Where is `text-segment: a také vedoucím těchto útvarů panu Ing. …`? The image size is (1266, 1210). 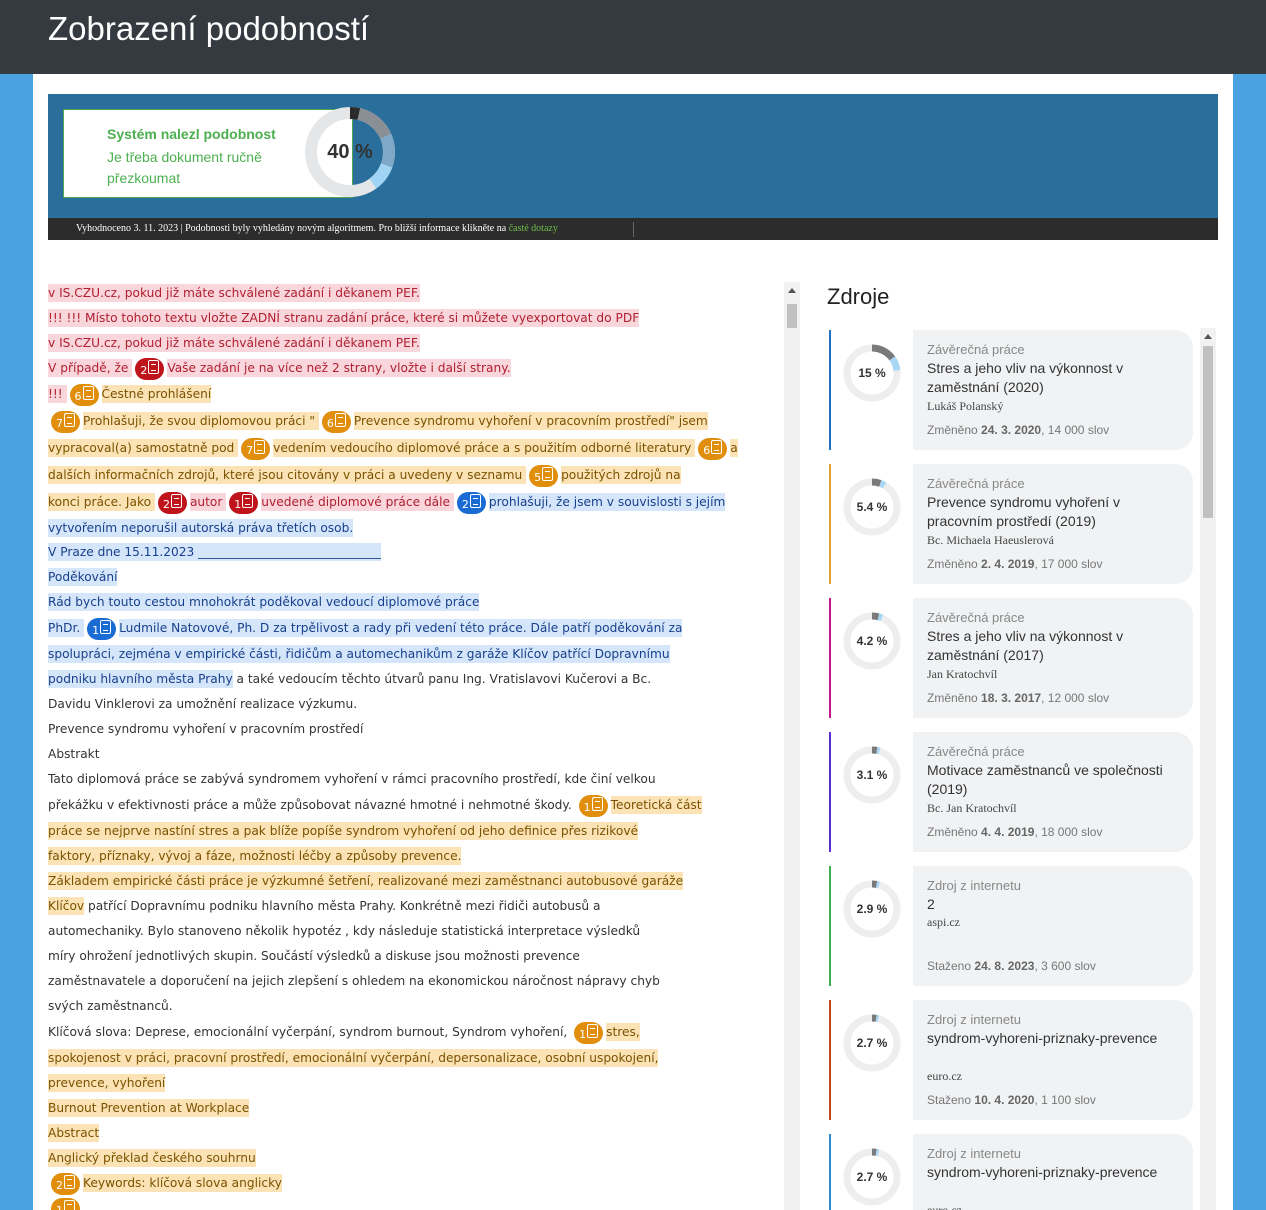 text-segment: a také vedoucím těchto útvarů panu Ing. … is located at coordinates (442, 679).